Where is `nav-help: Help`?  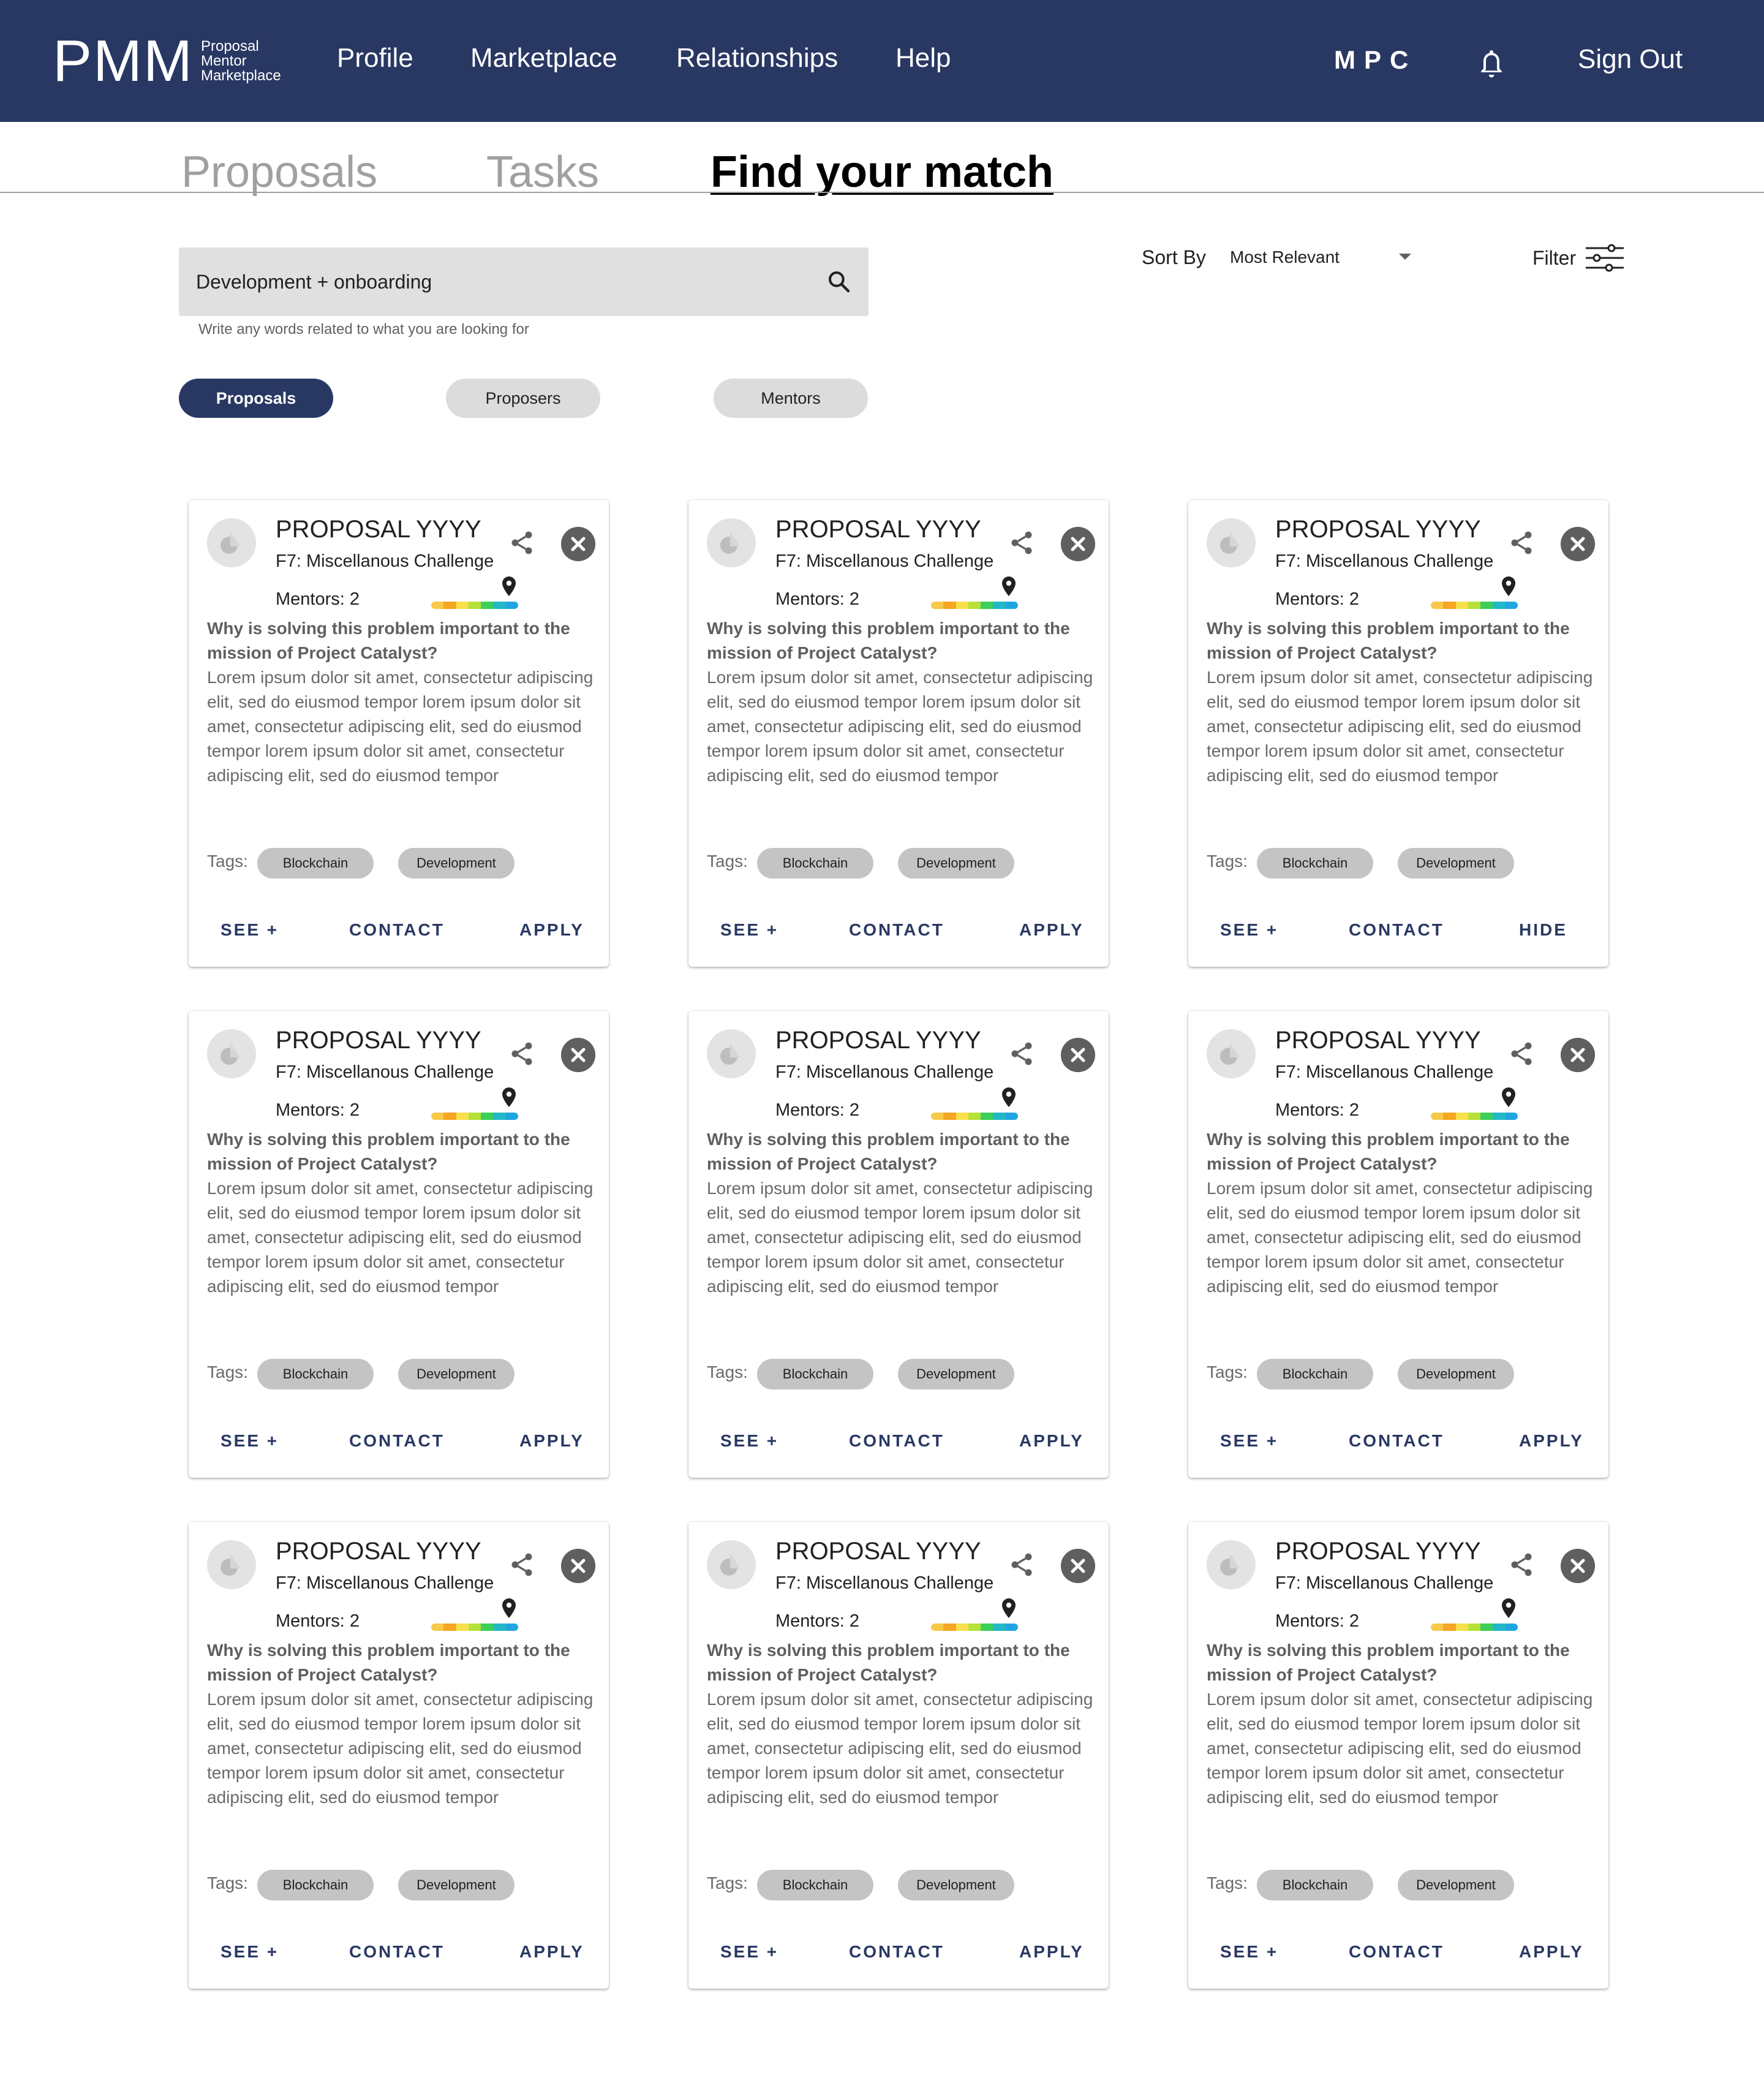 nav-help: Help is located at coordinates (923, 58).